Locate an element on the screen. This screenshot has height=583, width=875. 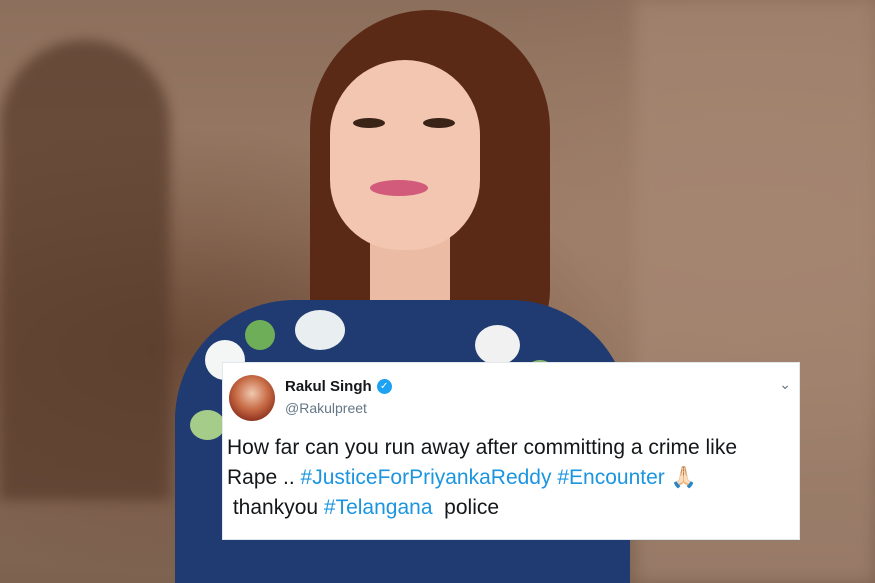
chevron-down-icon: ⌄ is located at coordinates (785, 384).